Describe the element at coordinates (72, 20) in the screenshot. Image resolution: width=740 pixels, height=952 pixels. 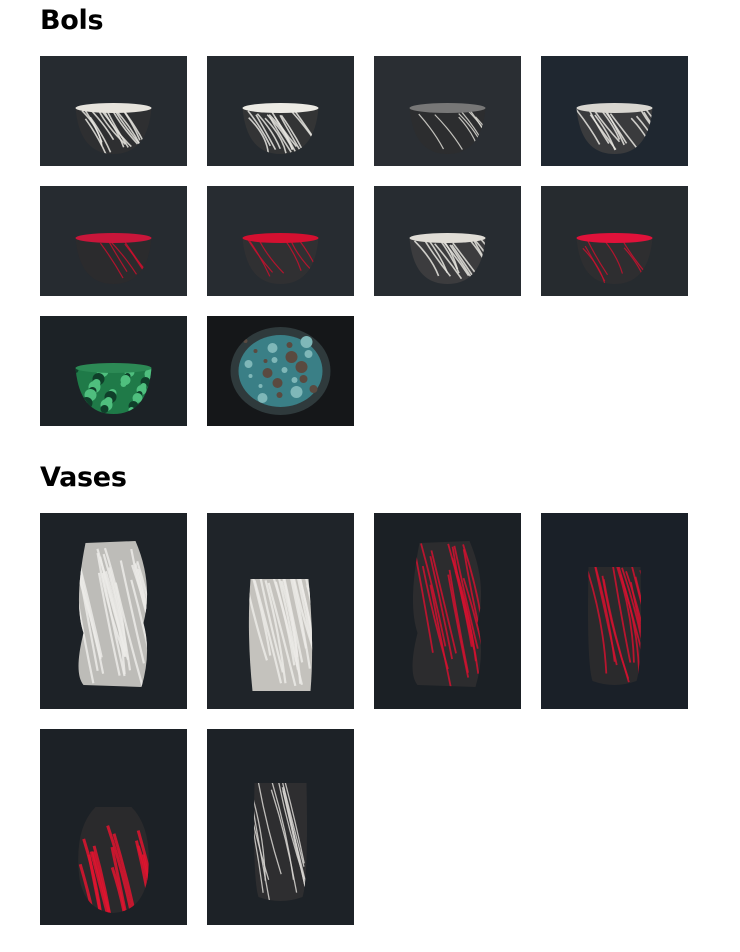
I see `section-title-bowls: Bols` at that location.